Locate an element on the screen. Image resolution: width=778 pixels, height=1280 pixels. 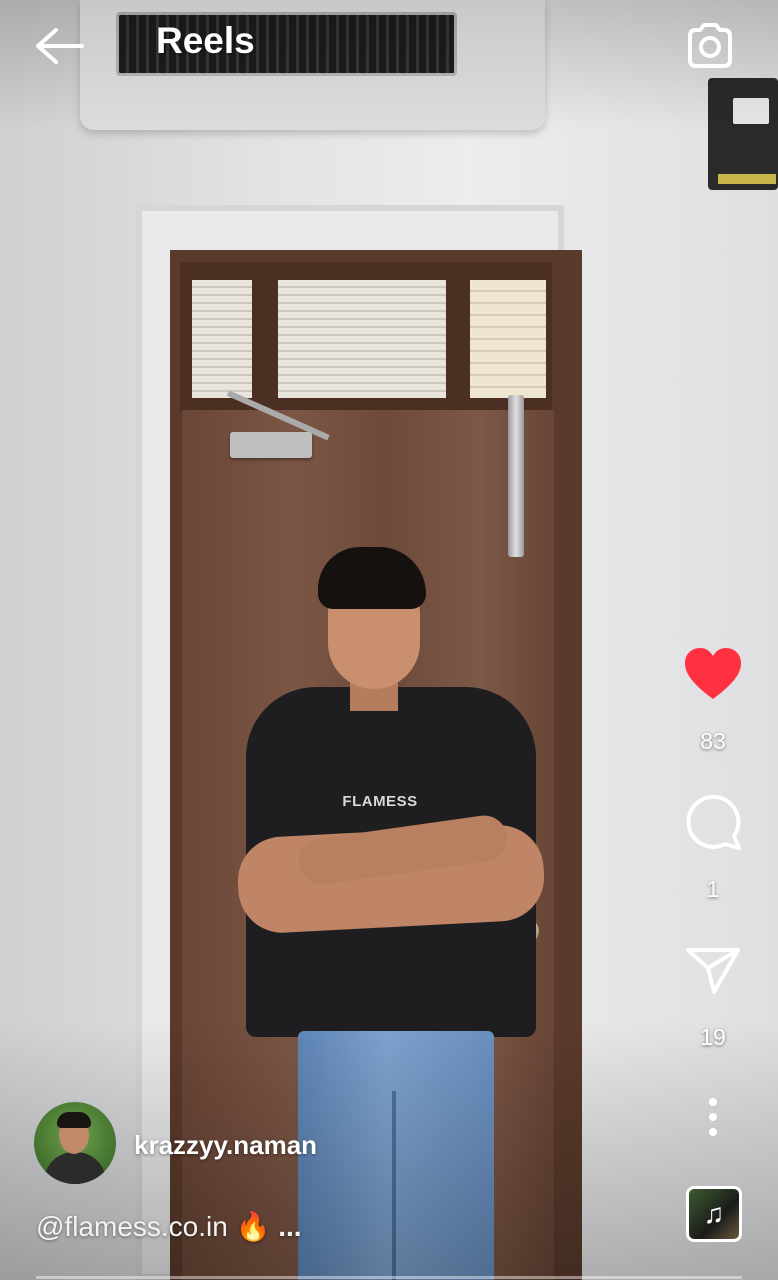
heart-icon is located at coordinates (713, 673).